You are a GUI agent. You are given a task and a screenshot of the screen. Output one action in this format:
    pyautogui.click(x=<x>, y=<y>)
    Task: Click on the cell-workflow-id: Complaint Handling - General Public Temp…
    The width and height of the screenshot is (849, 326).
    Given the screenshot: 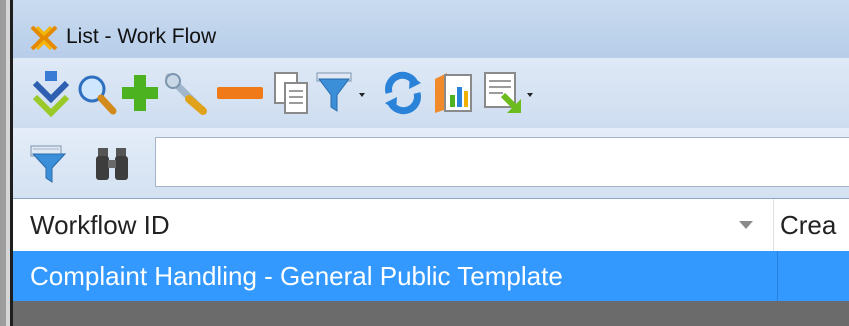 What is the action you would take?
    pyautogui.click(x=296, y=276)
    